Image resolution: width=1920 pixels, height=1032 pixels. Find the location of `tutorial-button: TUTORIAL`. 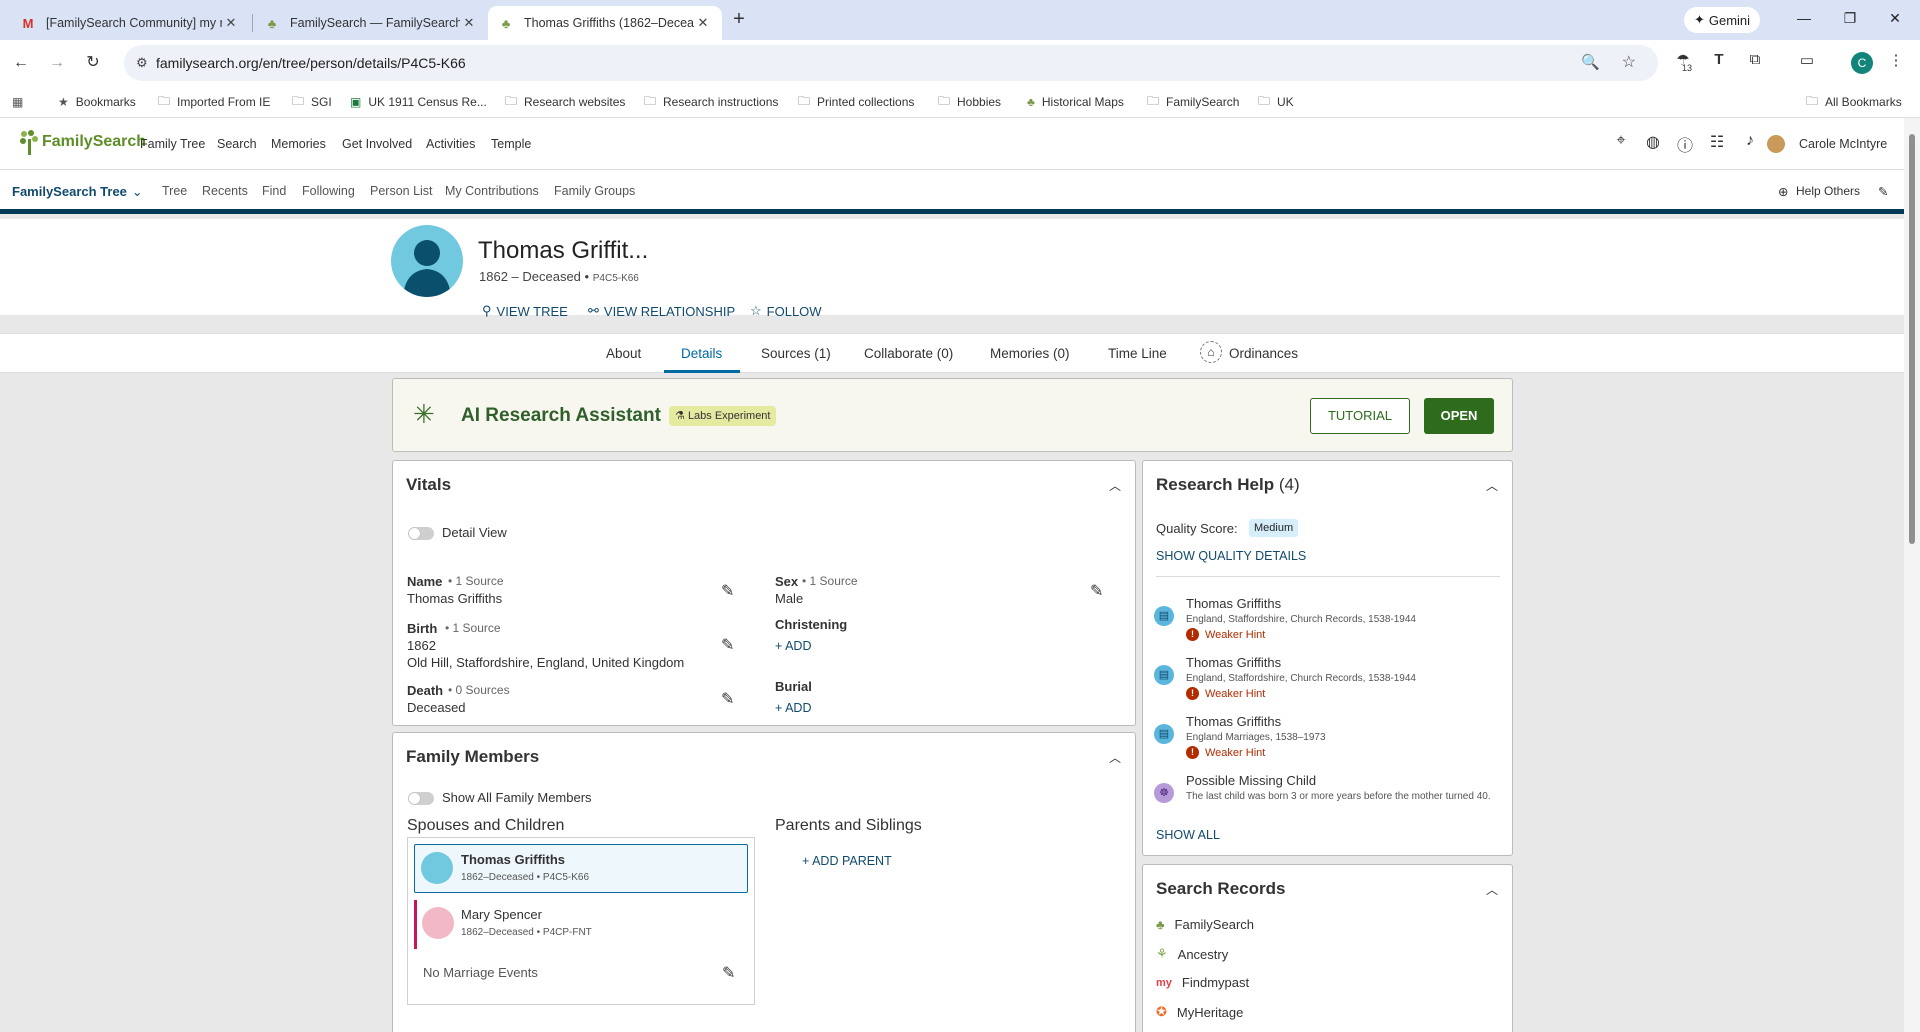

tutorial-button: TUTORIAL is located at coordinates (1360, 416).